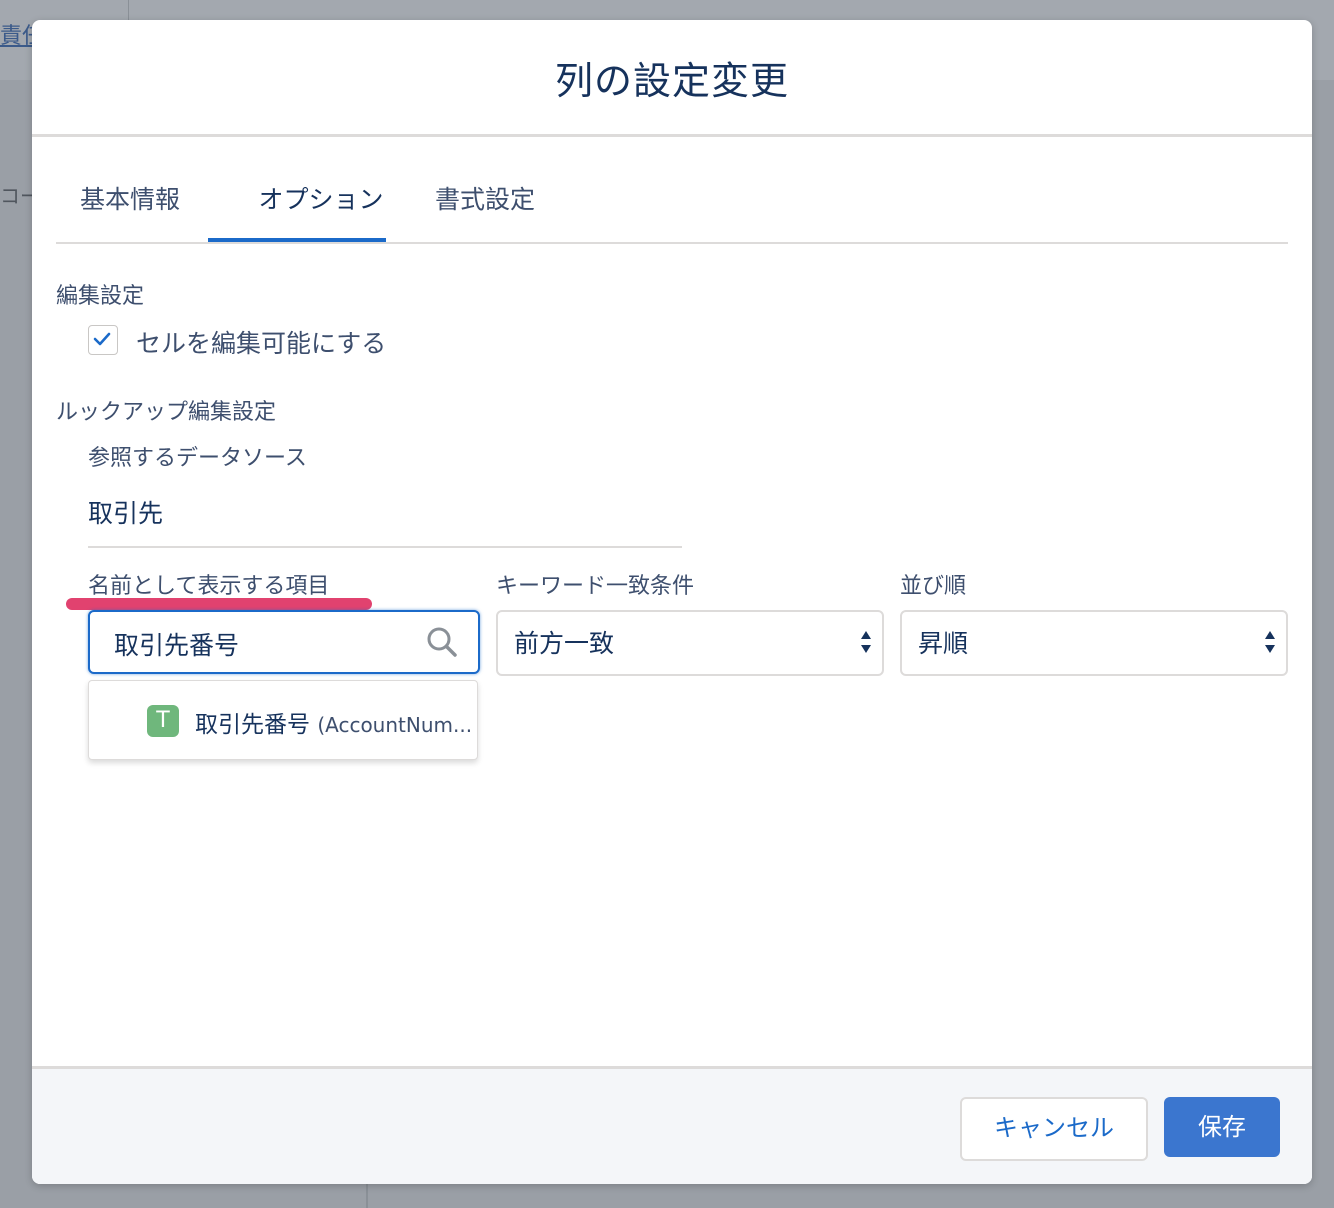 This screenshot has height=1208, width=1334. What do you see at coordinates (672, 1125) in the screenshot?
I see `modal-footer: キャンセル 保存` at bounding box center [672, 1125].